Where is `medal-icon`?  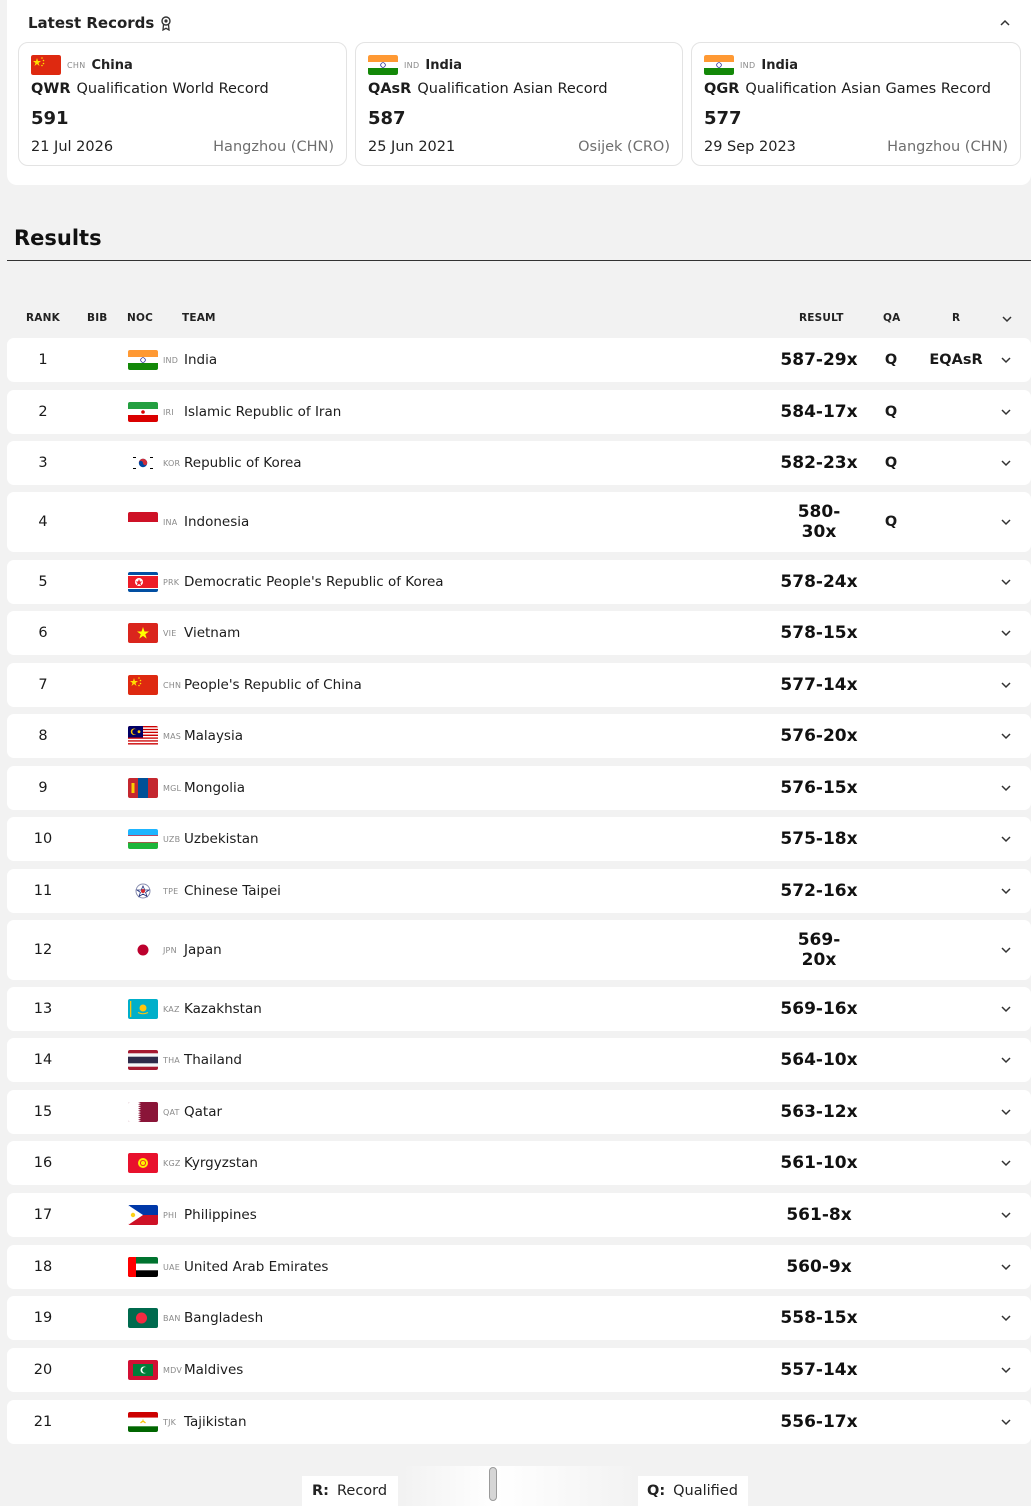 medal-icon is located at coordinates (166, 23).